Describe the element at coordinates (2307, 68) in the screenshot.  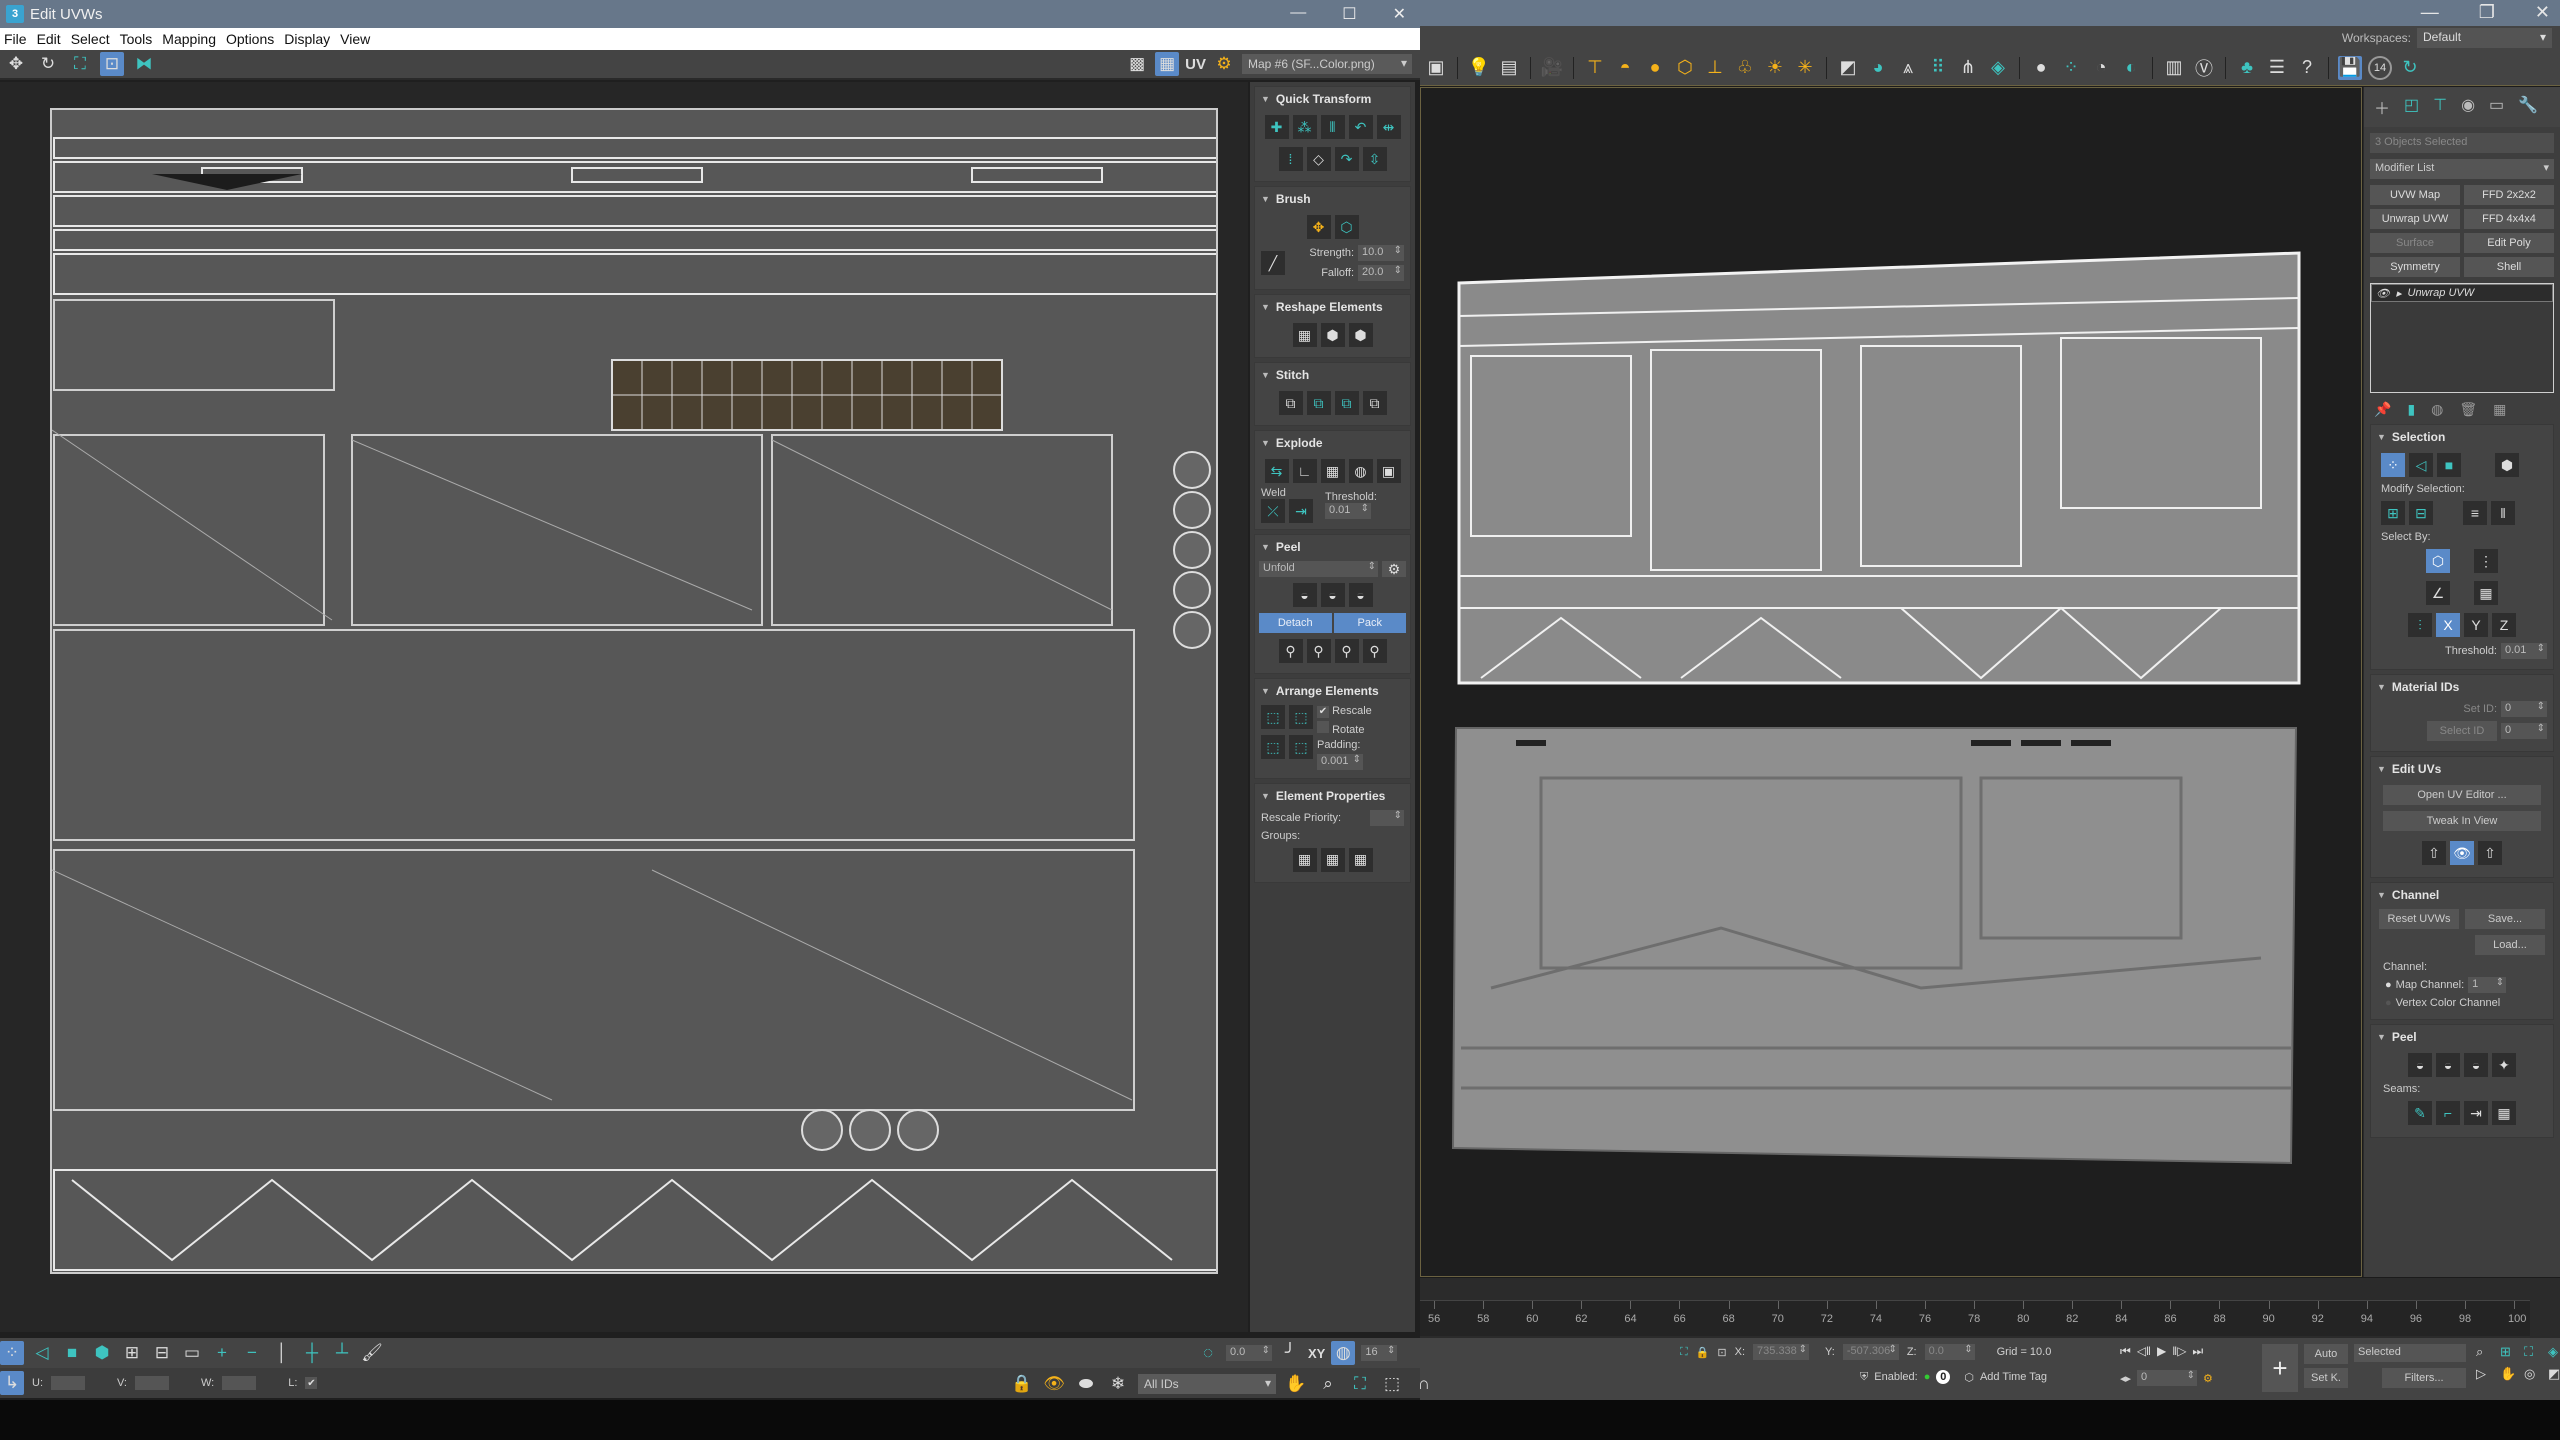
I see `help-icon: ?` at that location.